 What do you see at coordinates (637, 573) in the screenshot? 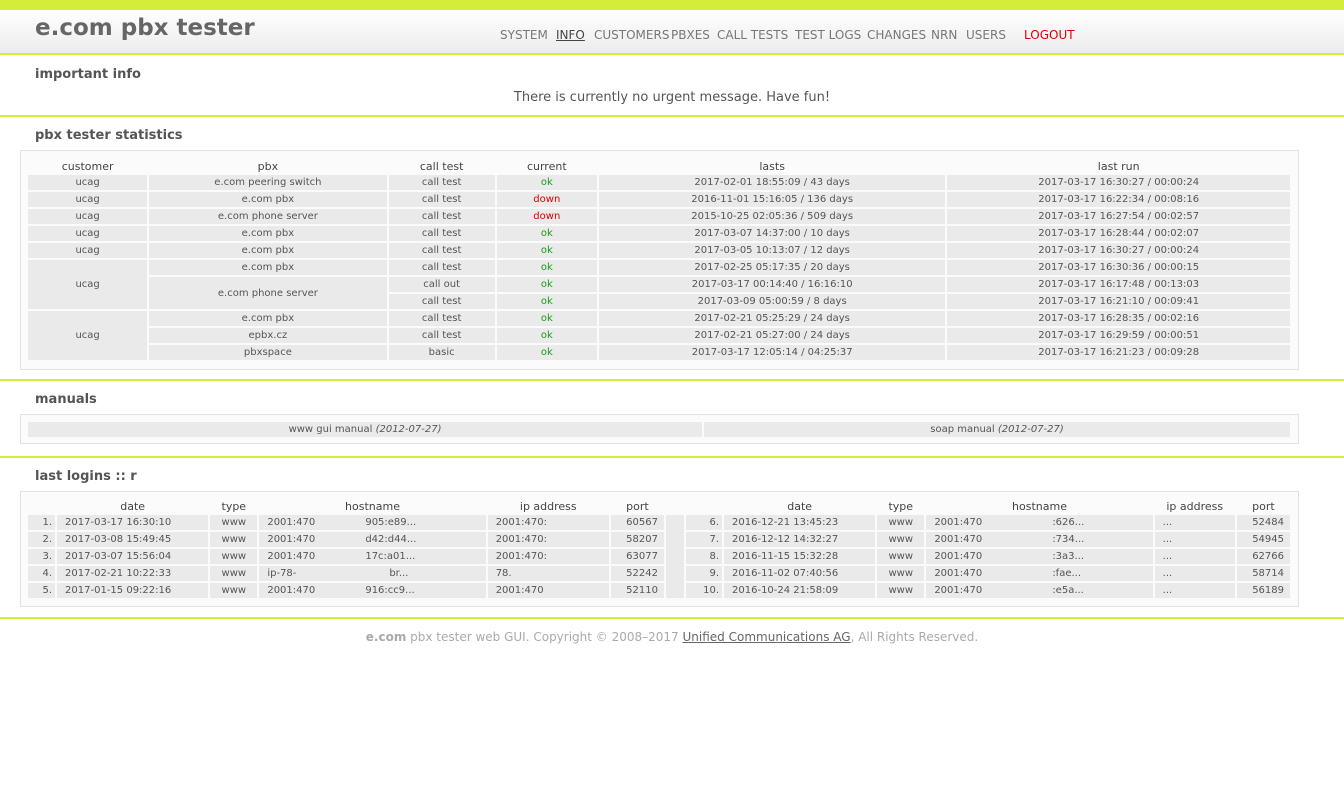
I see `login-port: 52242` at bounding box center [637, 573].